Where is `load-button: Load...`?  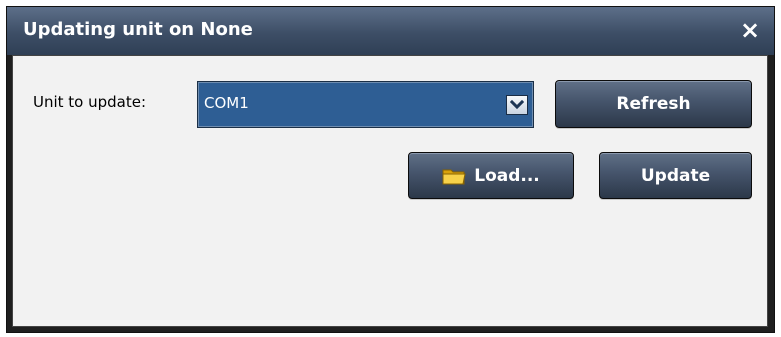
load-button: Load... is located at coordinates (491, 175).